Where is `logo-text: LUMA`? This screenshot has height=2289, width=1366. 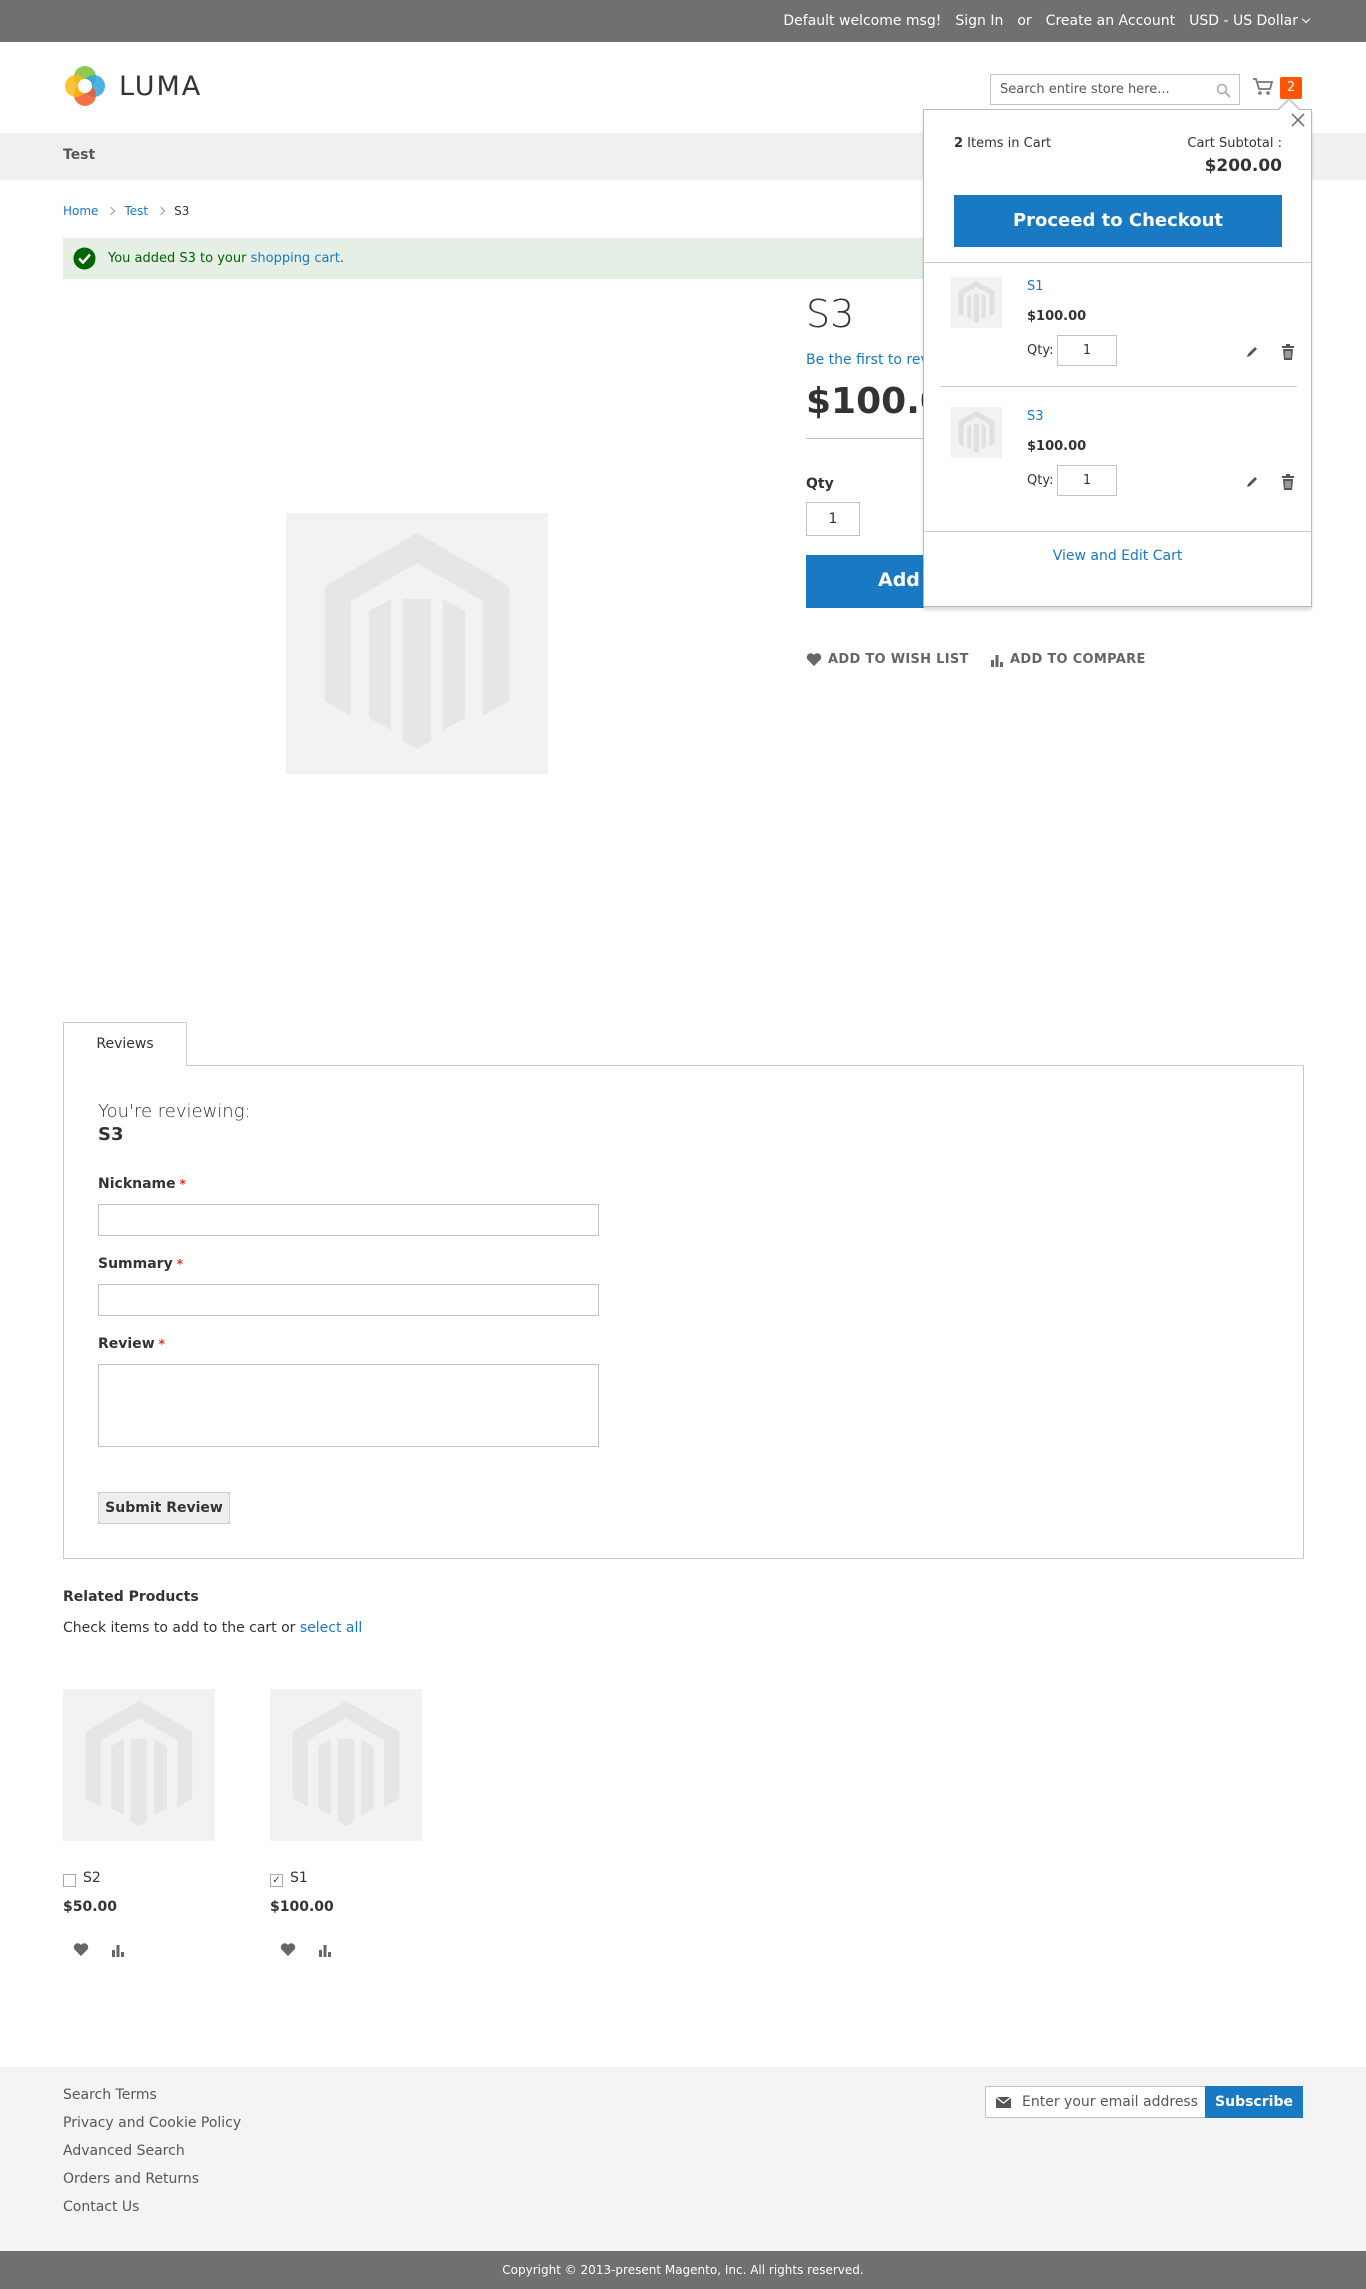
logo-text: LUMA is located at coordinates (161, 86).